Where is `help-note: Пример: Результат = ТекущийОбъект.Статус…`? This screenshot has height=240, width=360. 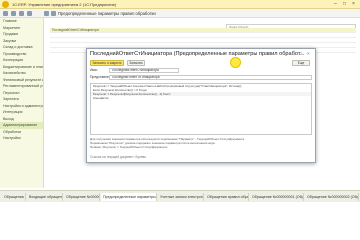 help-note: Пример: Результат = ТекущийОбъект.Статус… is located at coordinates (129, 147).